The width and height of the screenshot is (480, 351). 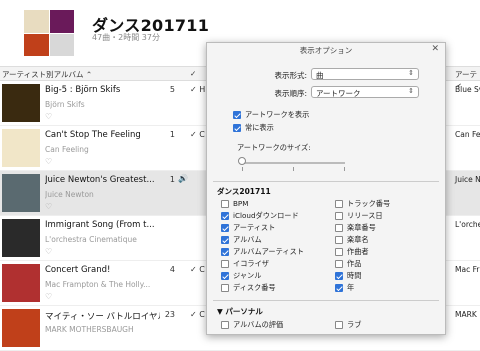 What do you see at coordinates (225, 276) in the screenshot?
I see `option-checkbox-genre` at bounding box center [225, 276].